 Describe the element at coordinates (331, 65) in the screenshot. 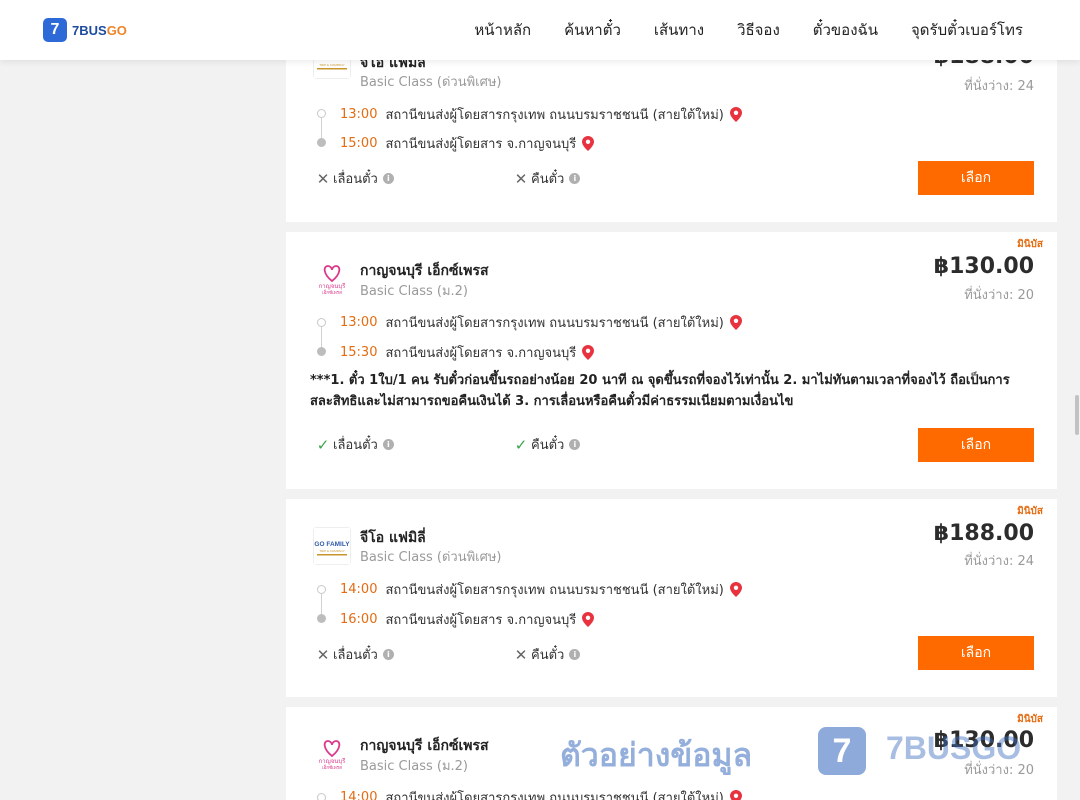

I see `svg-text: TRIP & COMPANY` at that location.